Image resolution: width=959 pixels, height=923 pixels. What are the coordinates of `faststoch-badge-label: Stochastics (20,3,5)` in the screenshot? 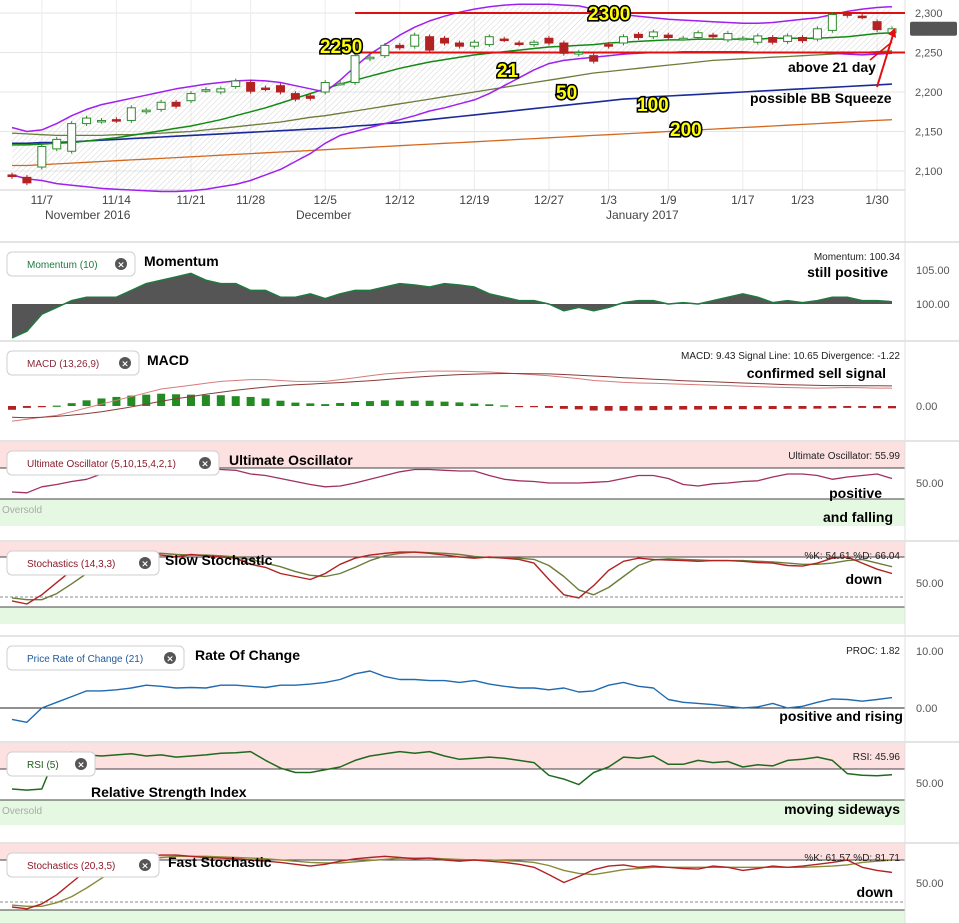 It's located at (71, 866).